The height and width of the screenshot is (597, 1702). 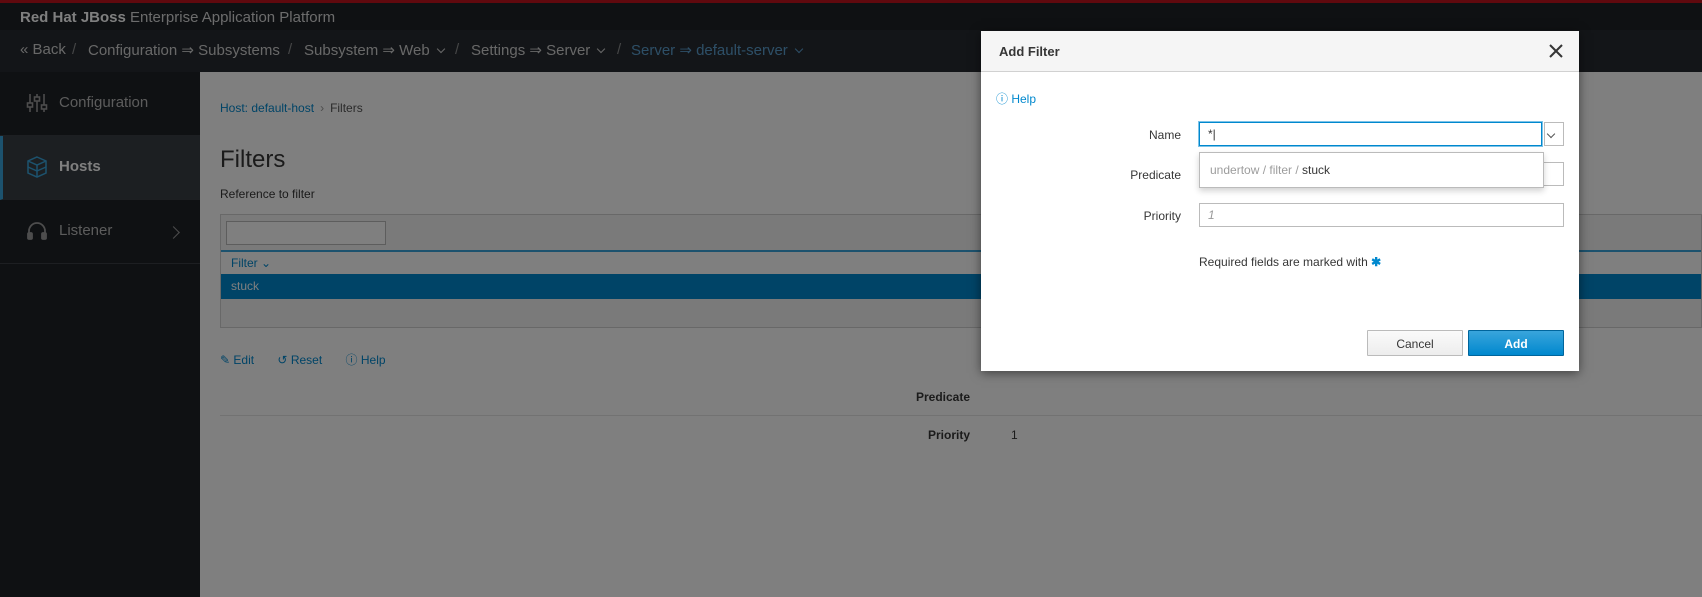 I want to click on typeahead-suggestion: undertow / filter / stuck, so click(x=1371, y=170).